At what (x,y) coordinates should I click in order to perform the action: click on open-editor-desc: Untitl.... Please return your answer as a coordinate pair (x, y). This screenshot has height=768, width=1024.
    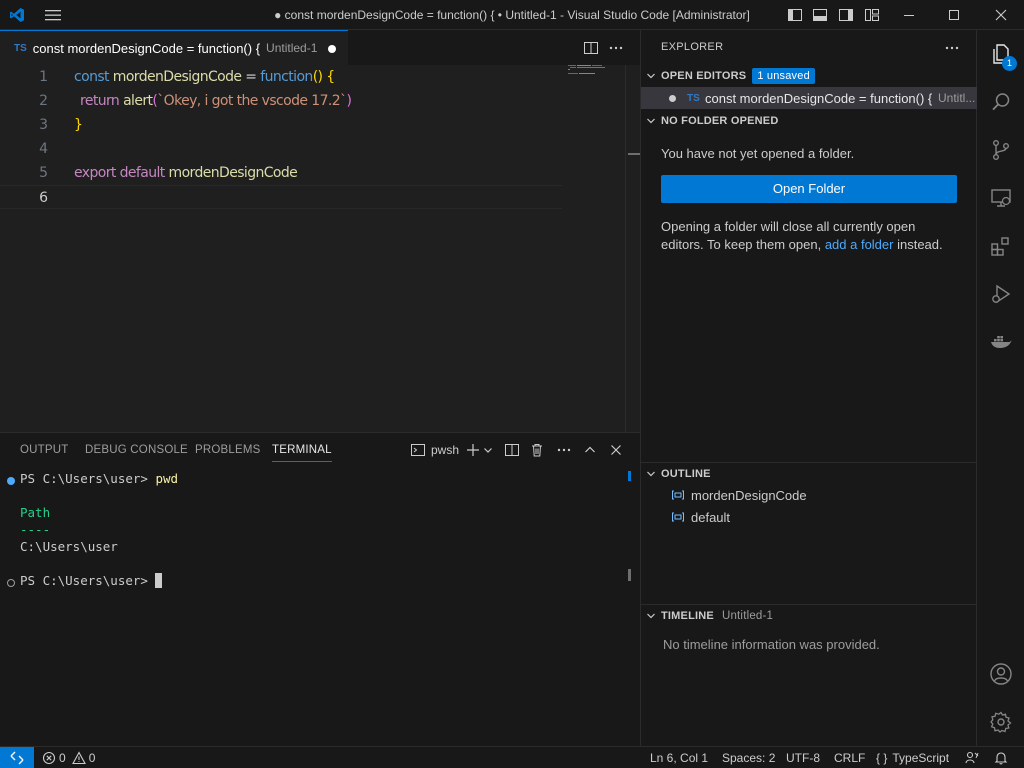
    Looking at the image, I should click on (957, 98).